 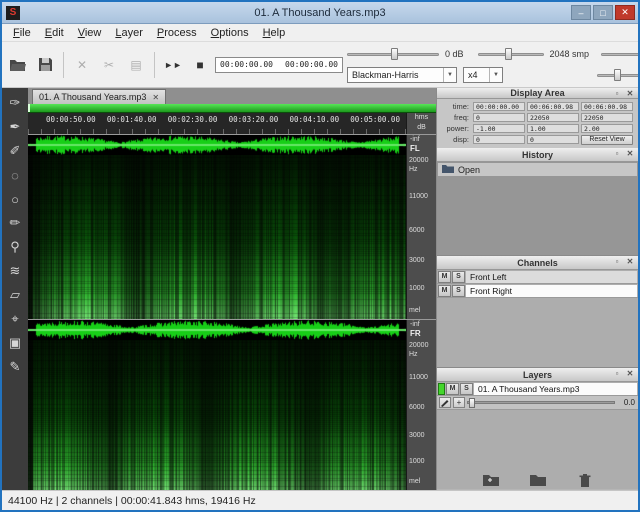 What do you see at coordinates (537, 428) in the screenshot?
I see `layers-panel: Layers ▫ ✕ M S 01. A Thousand Years.mp3` at bounding box center [537, 428].